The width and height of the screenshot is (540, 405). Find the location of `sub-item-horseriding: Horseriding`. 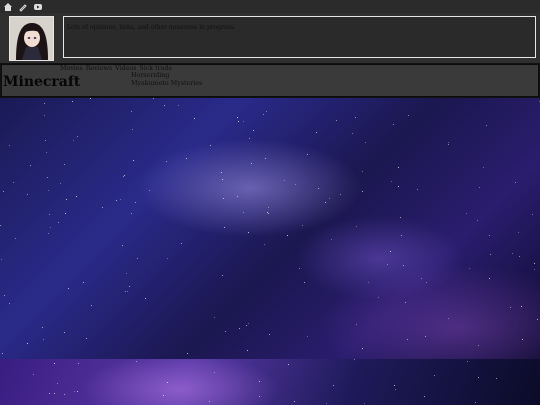

sub-item-horseriding: Horseriding is located at coordinates (166, 76).